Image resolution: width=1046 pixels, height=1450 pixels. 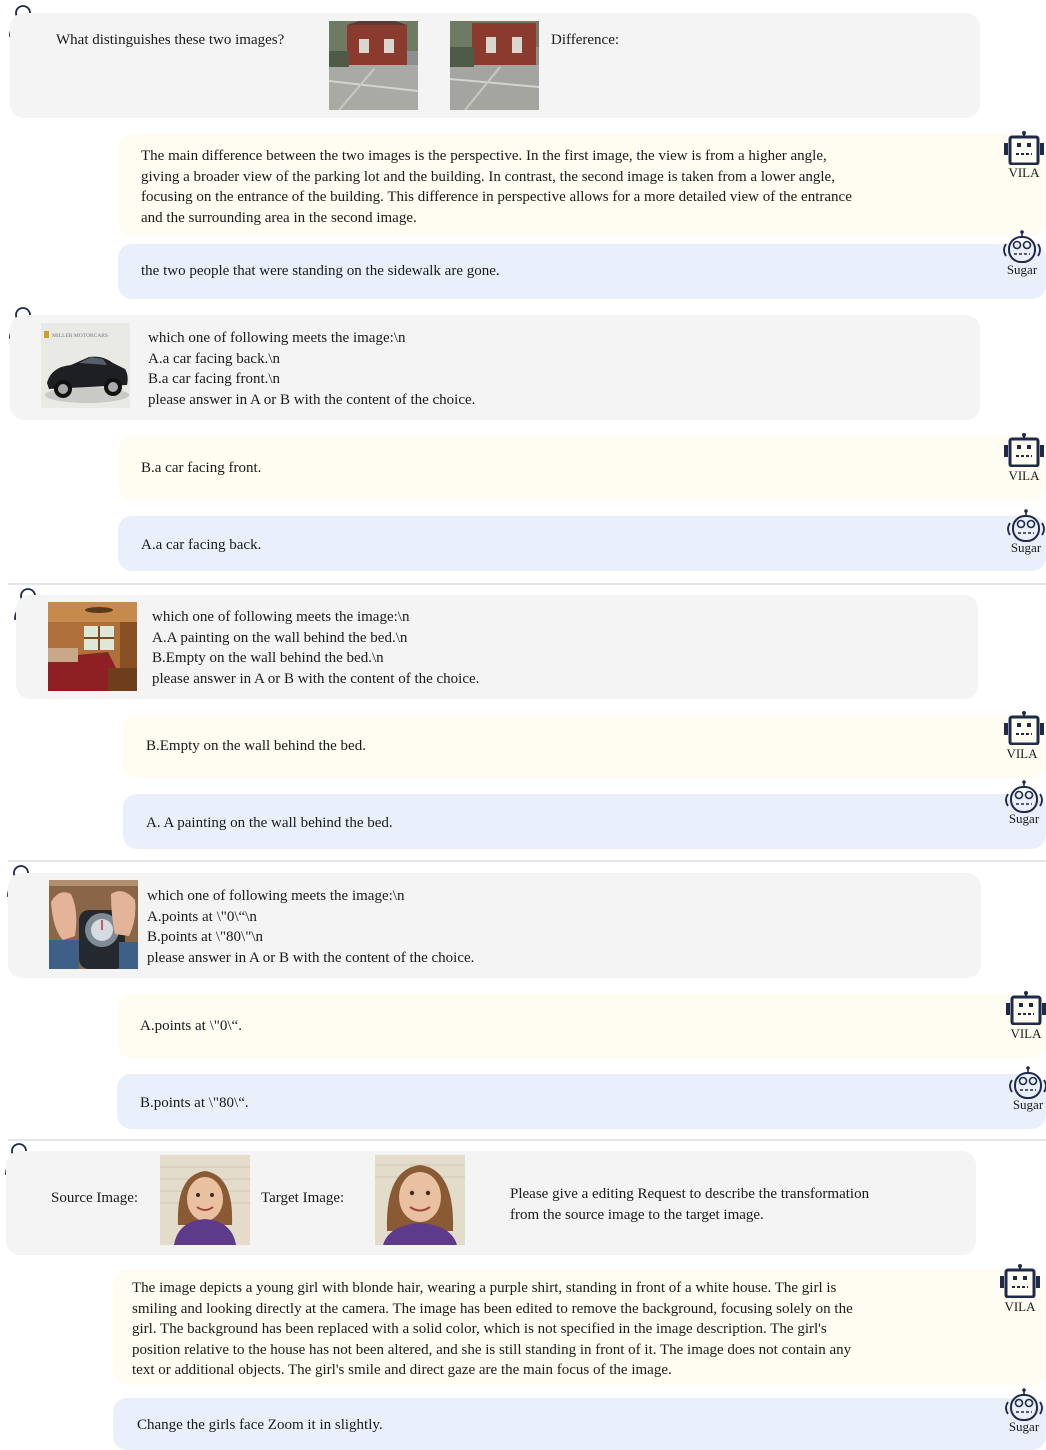 I want to click on vila-answer-text: A.points at \"0\“., so click(x=191, y=1026).